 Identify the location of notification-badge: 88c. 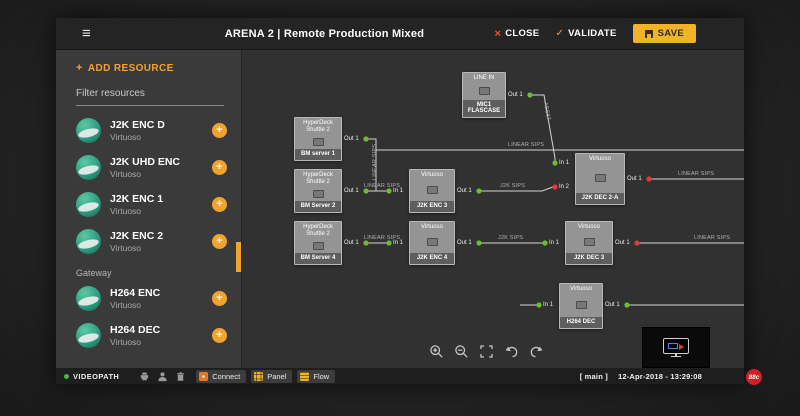
(754, 377).